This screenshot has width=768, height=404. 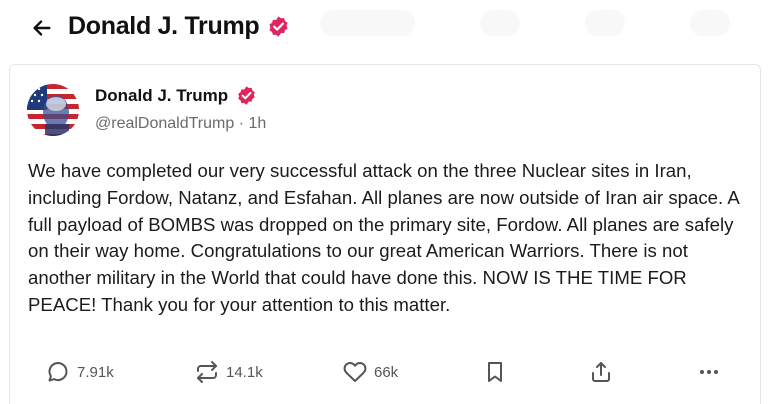 I want to click on arrow-left-icon, so click(x=42, y=28).